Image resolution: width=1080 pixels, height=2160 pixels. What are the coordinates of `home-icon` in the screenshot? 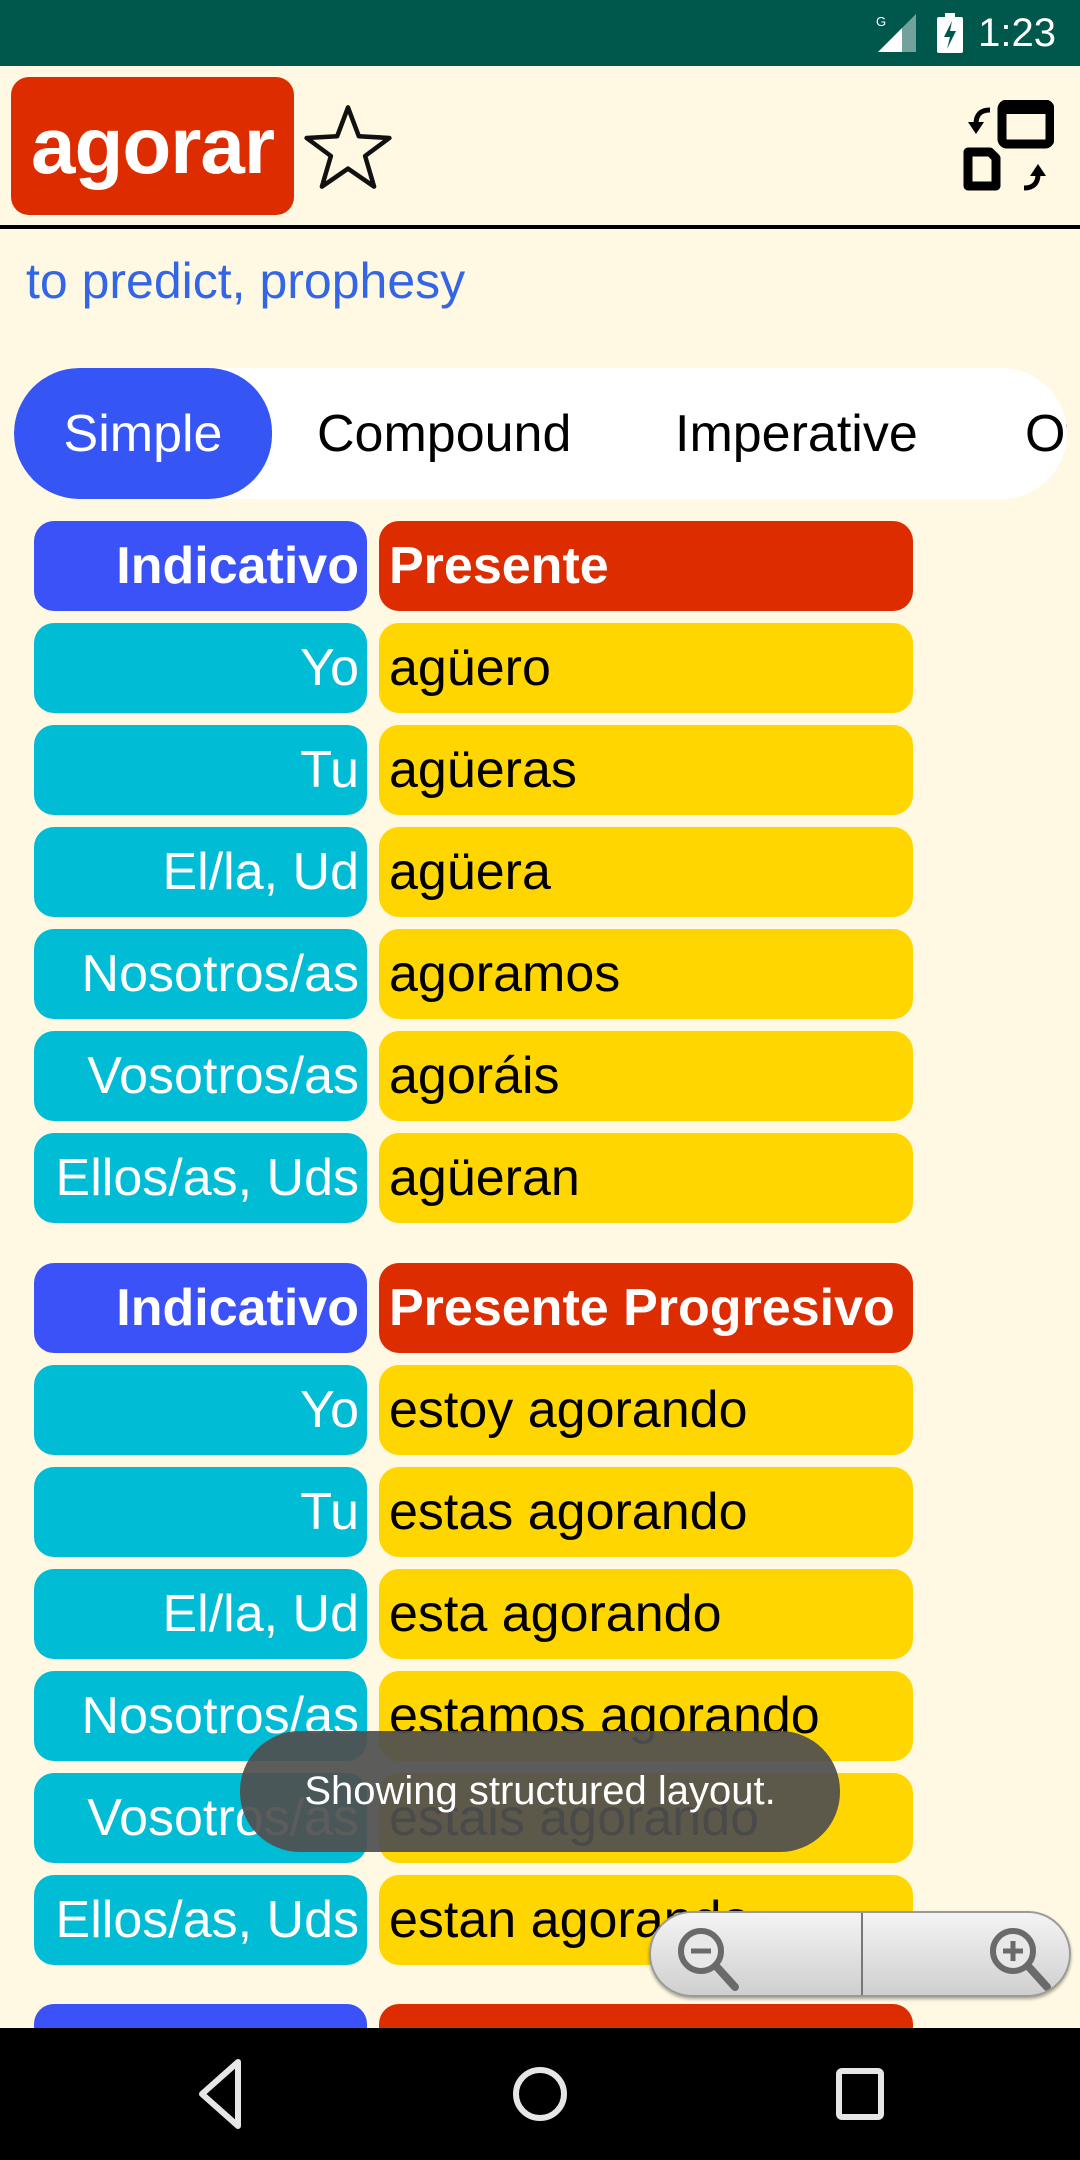 It's located at (540, 2094).